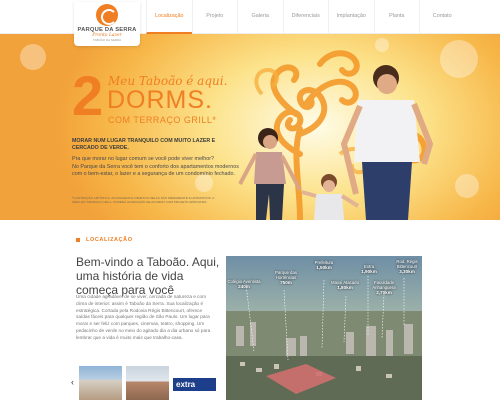 This screenshot has height=400, width=500. I want to click on nav-item-implantacao: Implantação, so click(351, 17).